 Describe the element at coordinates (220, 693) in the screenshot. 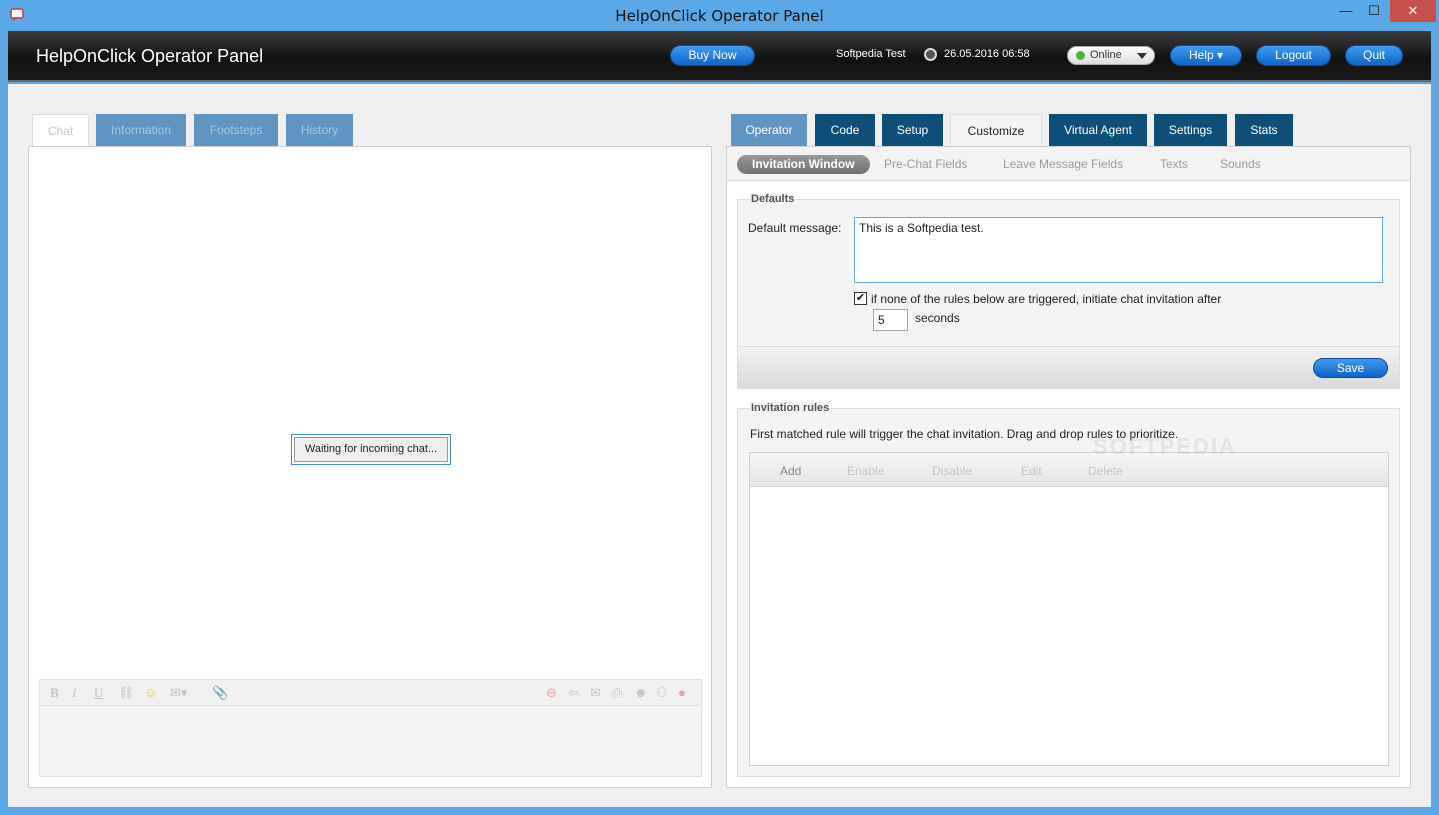

I see `attach-icon: 📎` at that location.